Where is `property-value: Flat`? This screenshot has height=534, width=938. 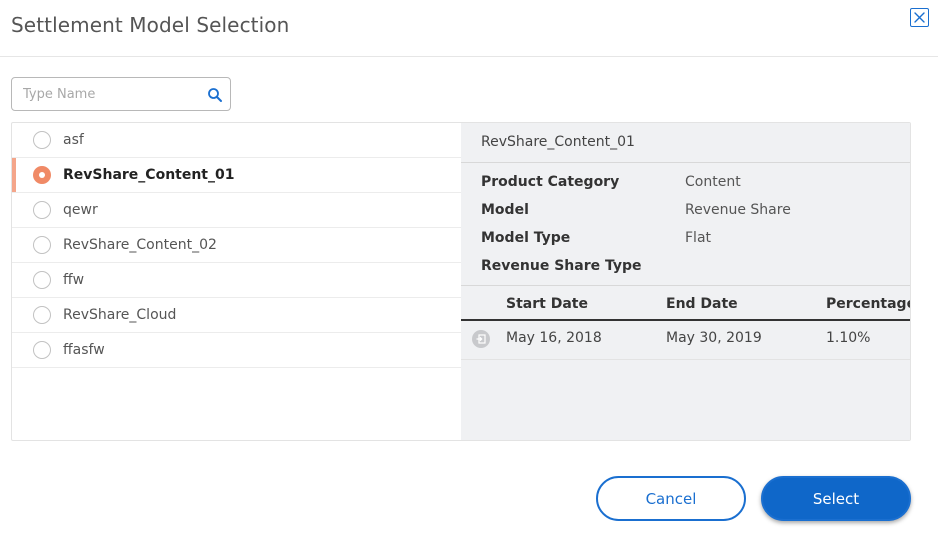 property-value: Flat is located at coordinates (698, 238).